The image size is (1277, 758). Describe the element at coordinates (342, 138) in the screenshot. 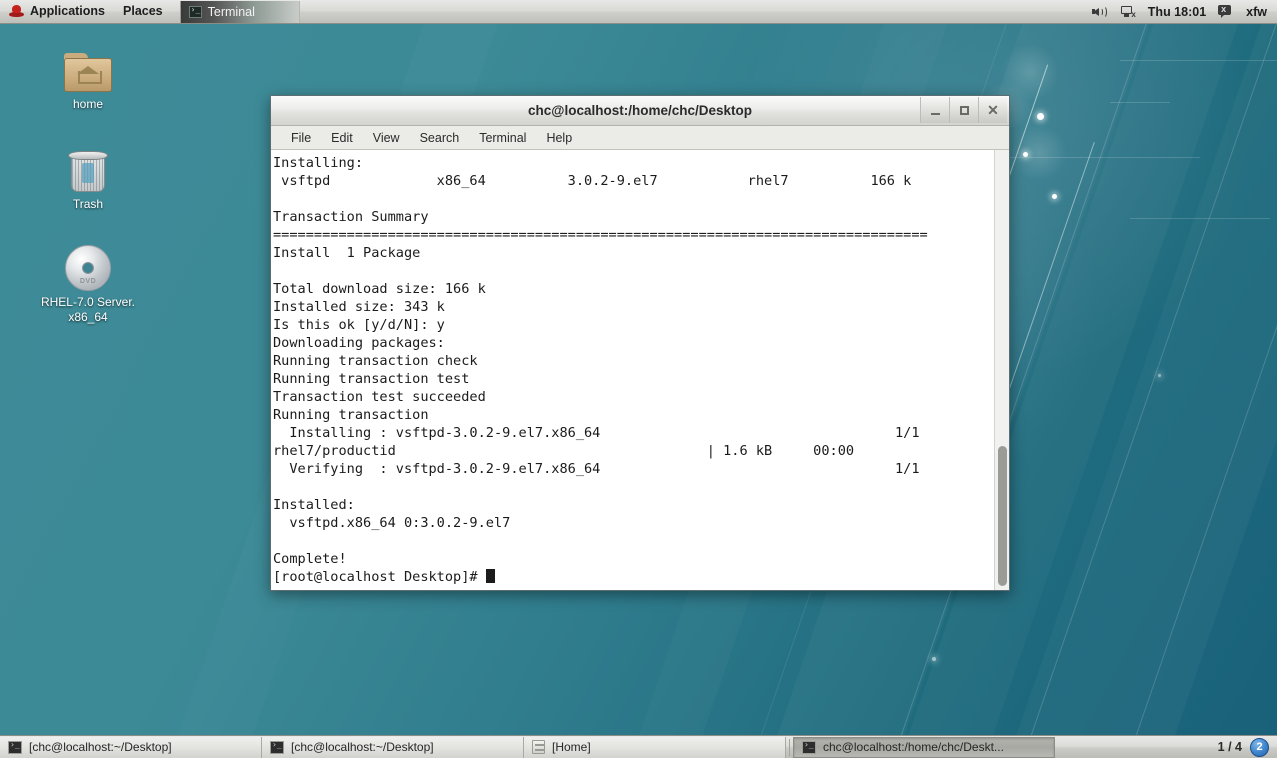

I see `menu-edit: Edit` at that location.